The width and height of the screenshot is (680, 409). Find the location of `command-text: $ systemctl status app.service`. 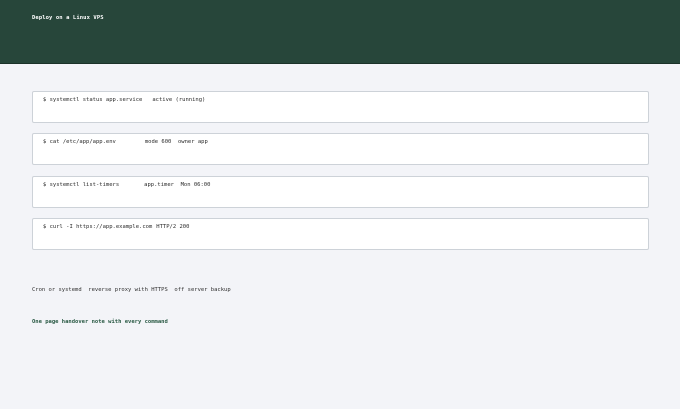

command-text: $ systemctl status app.service is located at coordinates (93, 100).